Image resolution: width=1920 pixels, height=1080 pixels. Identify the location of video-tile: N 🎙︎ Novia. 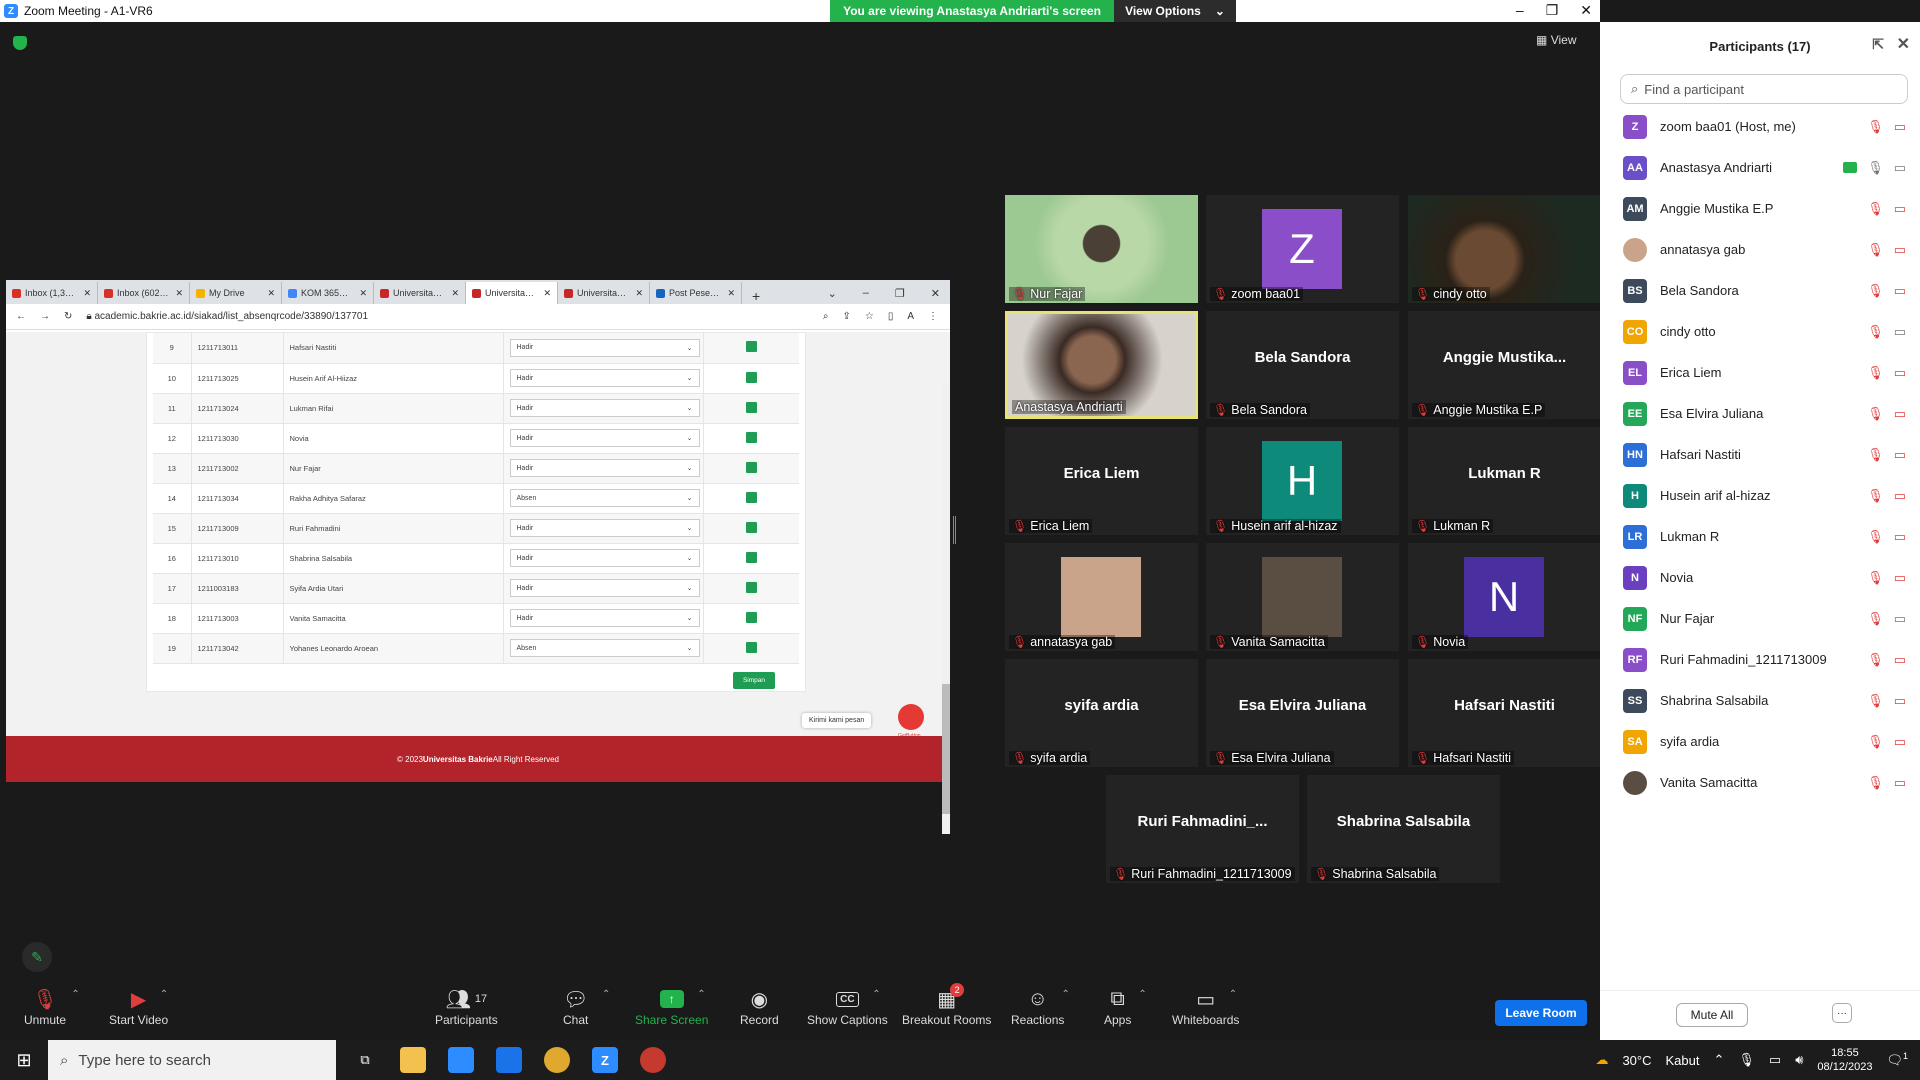
(1504, 597).